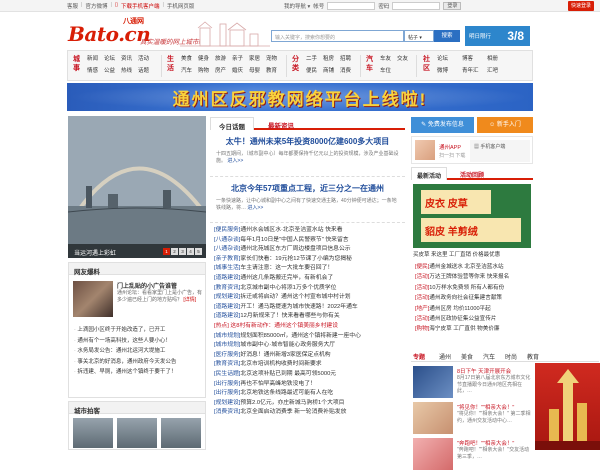 The width and height of the screenshot is (600, 472). What do you see at coordinates (273, 58) in the screenshot?
I see `nav-item: 宠物` at bounding box center [273, 58].